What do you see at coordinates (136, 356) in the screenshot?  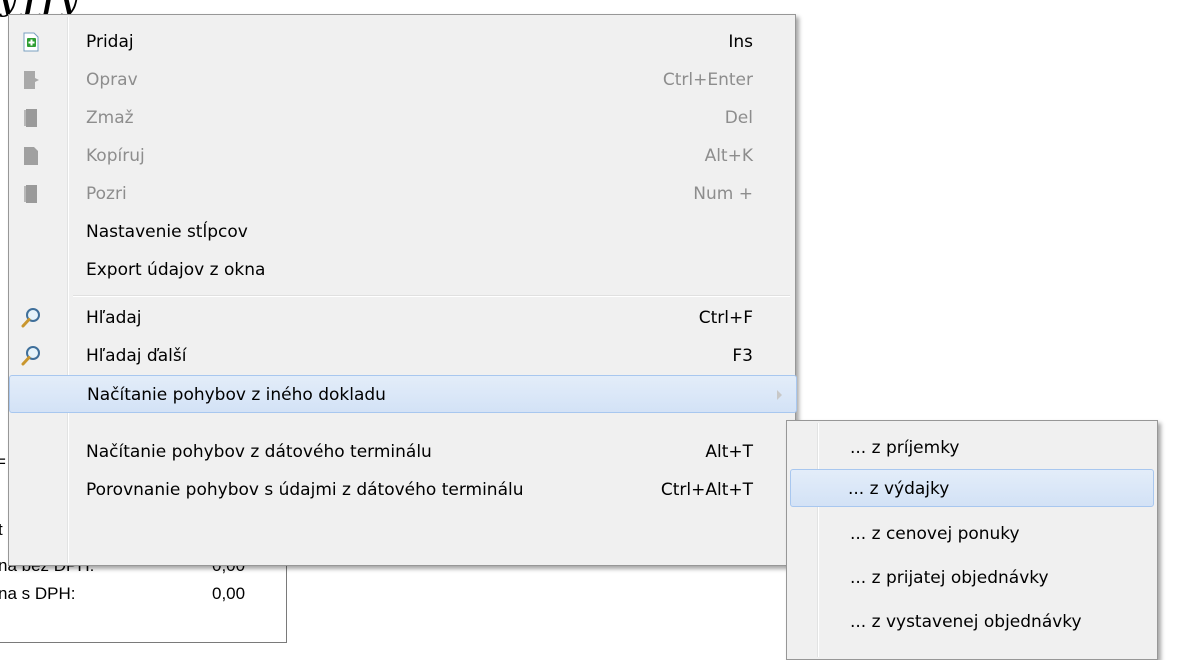 I see `menu-item-label: Hľadaj ďalší` at bounding box center [136, 356].